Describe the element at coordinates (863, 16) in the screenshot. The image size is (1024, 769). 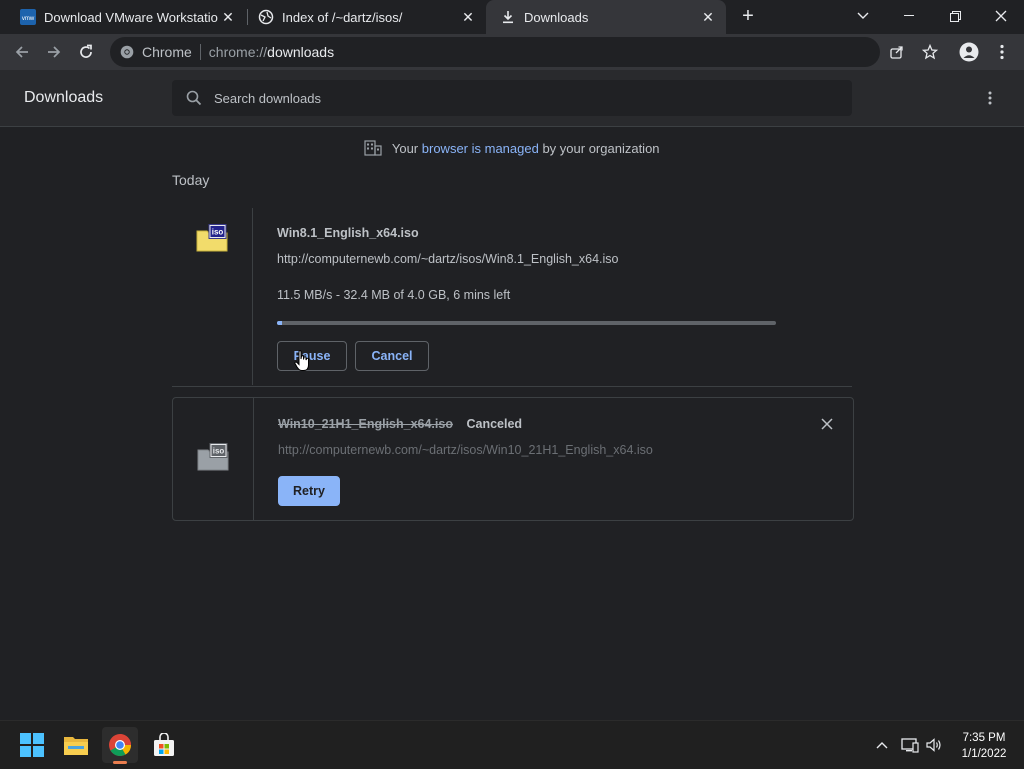
I see `tab-search-chevron-icon` at that location.